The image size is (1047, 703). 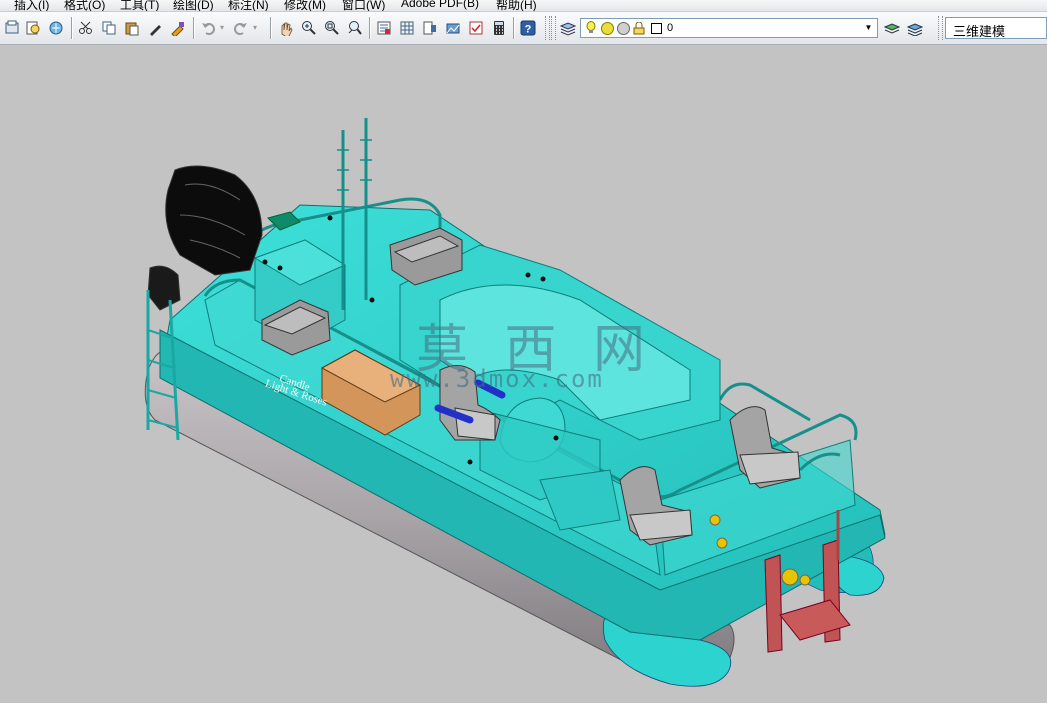 What do you see at coordinates (33, 28) in the screenshot?
I see `plot-preview-icon` at bounding box center [33, 28].